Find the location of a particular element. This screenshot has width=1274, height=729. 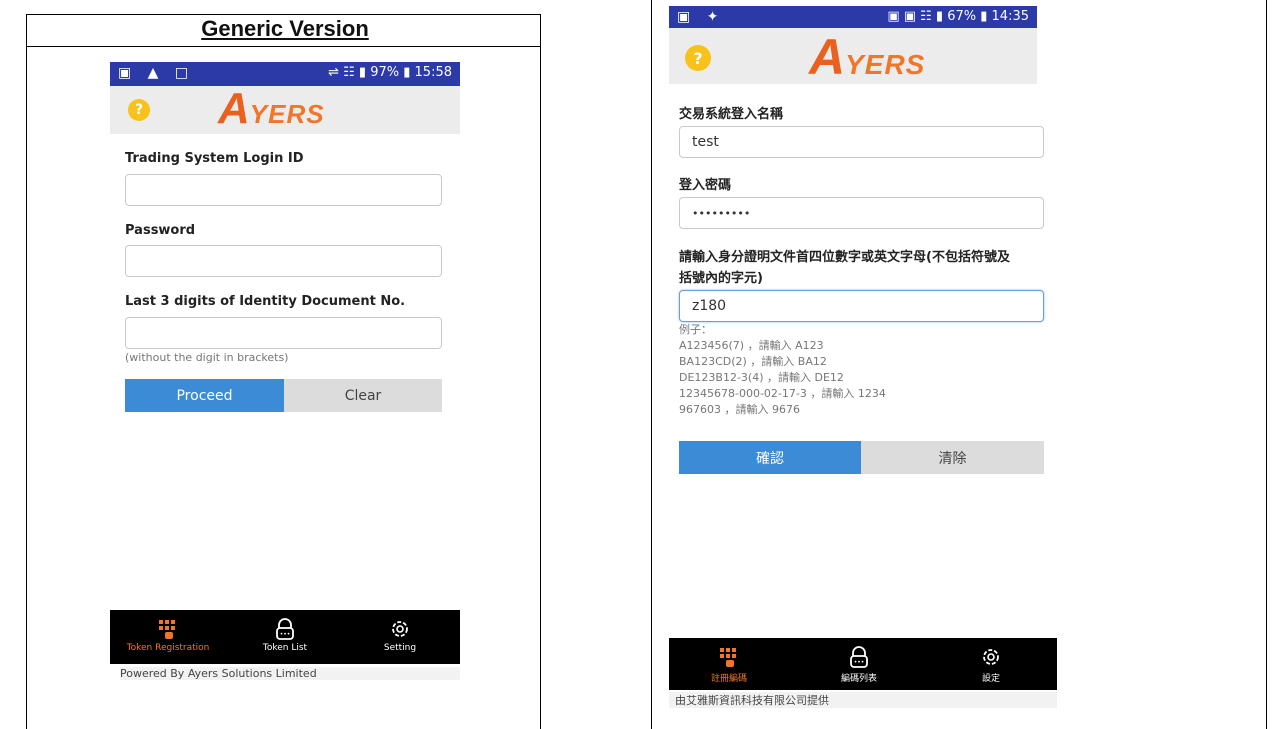

bottom-tab-bar: 註冊編碼 ••• 編碼列表 設定 is located at coordinates (863, 664).